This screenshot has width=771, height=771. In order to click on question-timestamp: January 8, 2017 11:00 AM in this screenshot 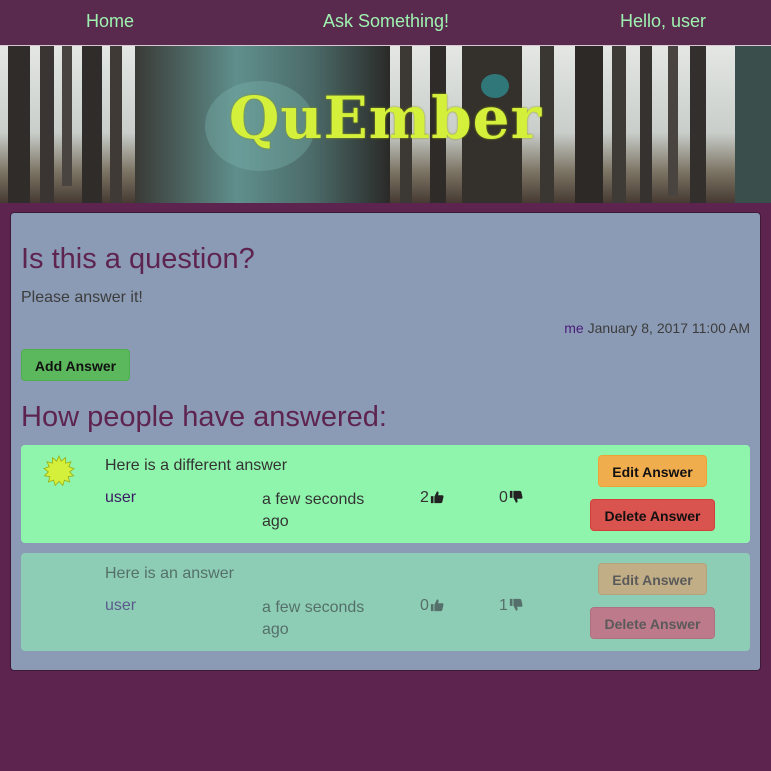, I will do `click(668, 328)`.